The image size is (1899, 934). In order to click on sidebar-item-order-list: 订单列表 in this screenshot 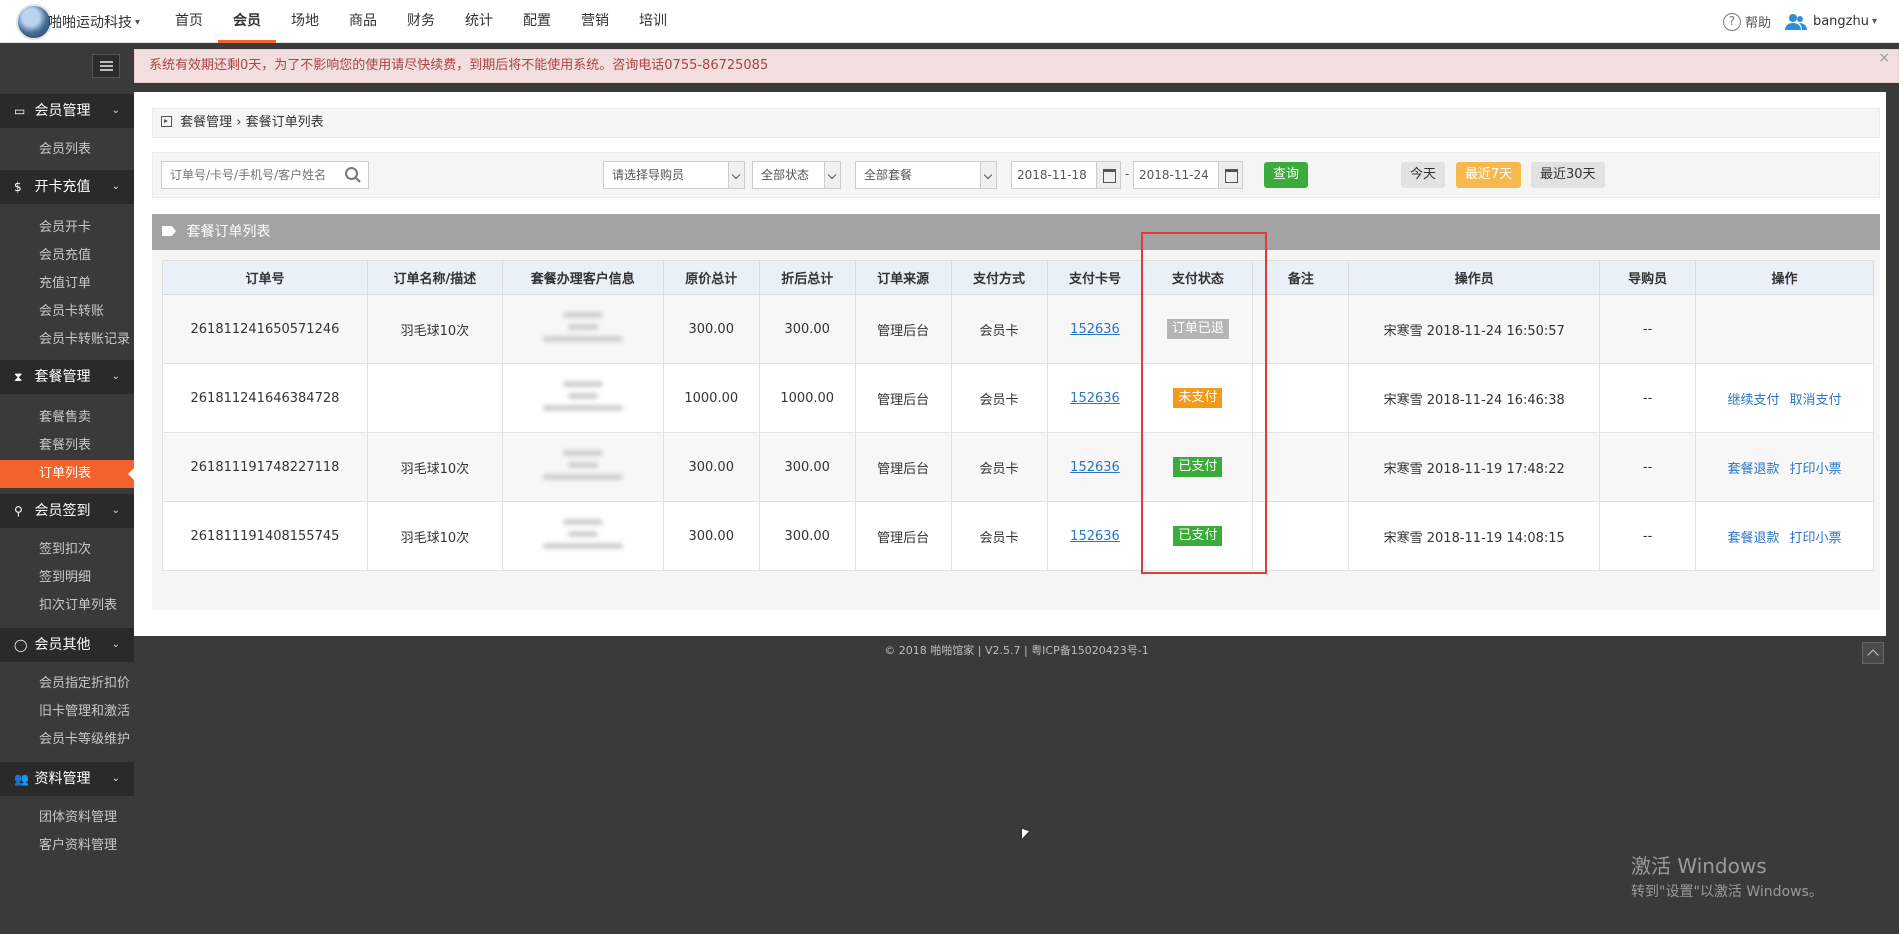, I will do `click(67, 474)`.